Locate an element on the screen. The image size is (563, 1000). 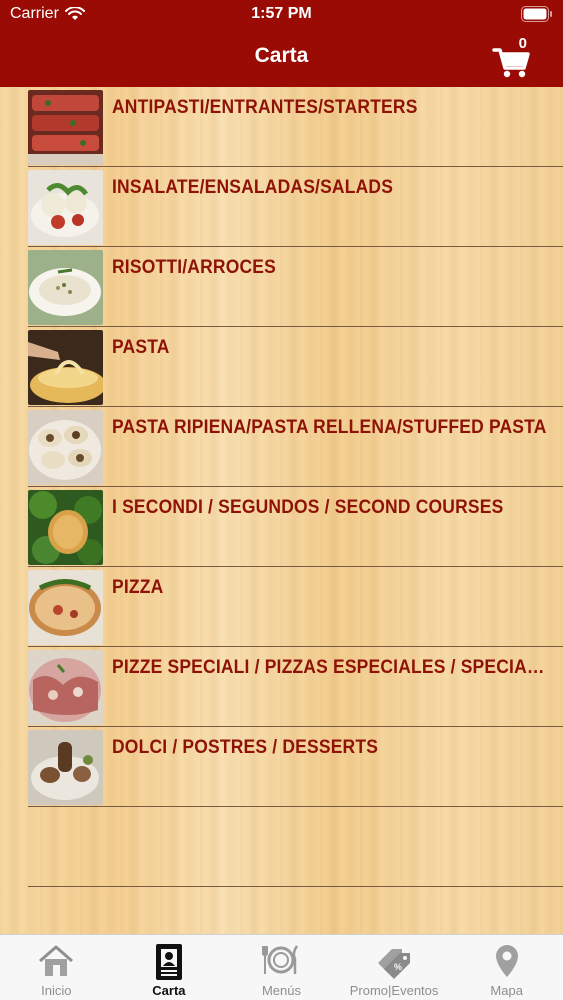
tab-label: Menús is located at coordinates (281, 990).